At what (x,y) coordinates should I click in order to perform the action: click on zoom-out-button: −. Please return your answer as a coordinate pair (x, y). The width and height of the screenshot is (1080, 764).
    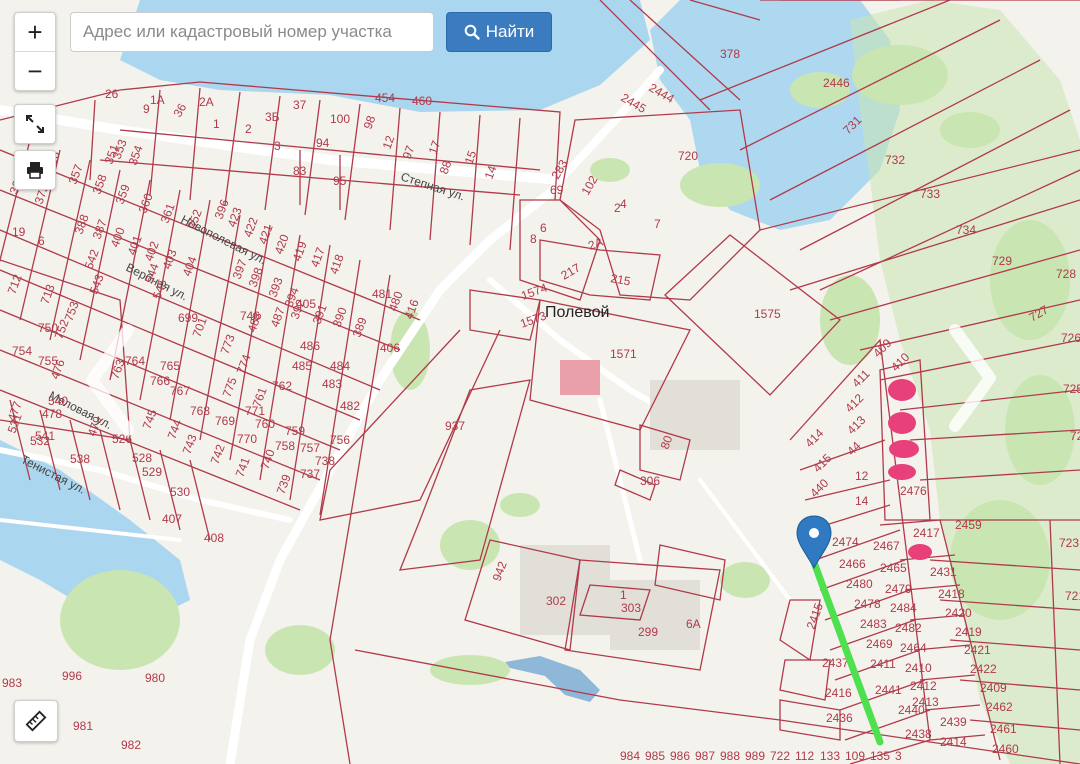
    Looking at the image, I should click on (35, 70).